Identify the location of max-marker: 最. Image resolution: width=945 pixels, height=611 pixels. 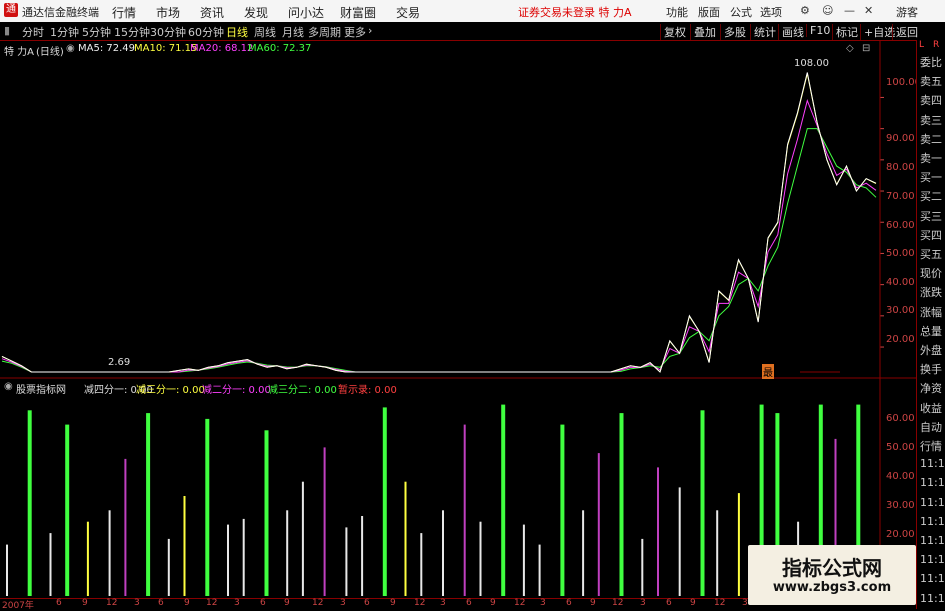
(768, 371).